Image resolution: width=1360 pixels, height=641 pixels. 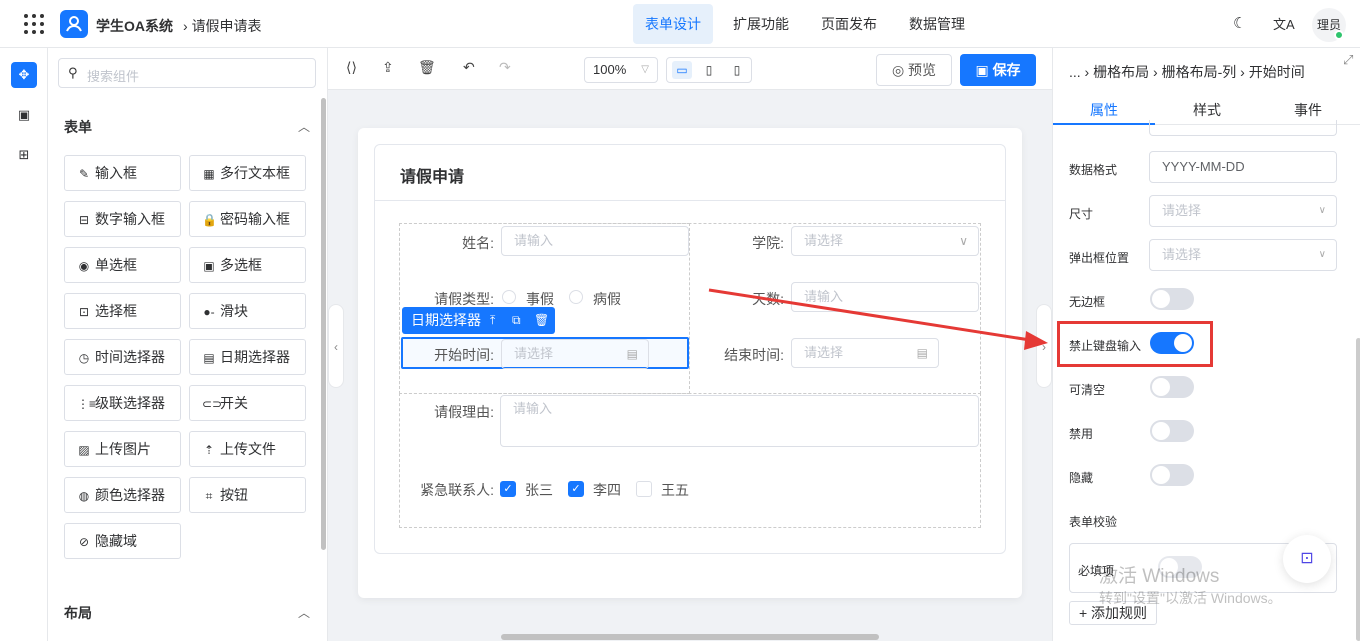 What do you see at coordinates (937, 24) in the screenshot?
I see `nav-tab-data: 数据管理` at bounding box center [937, 24].